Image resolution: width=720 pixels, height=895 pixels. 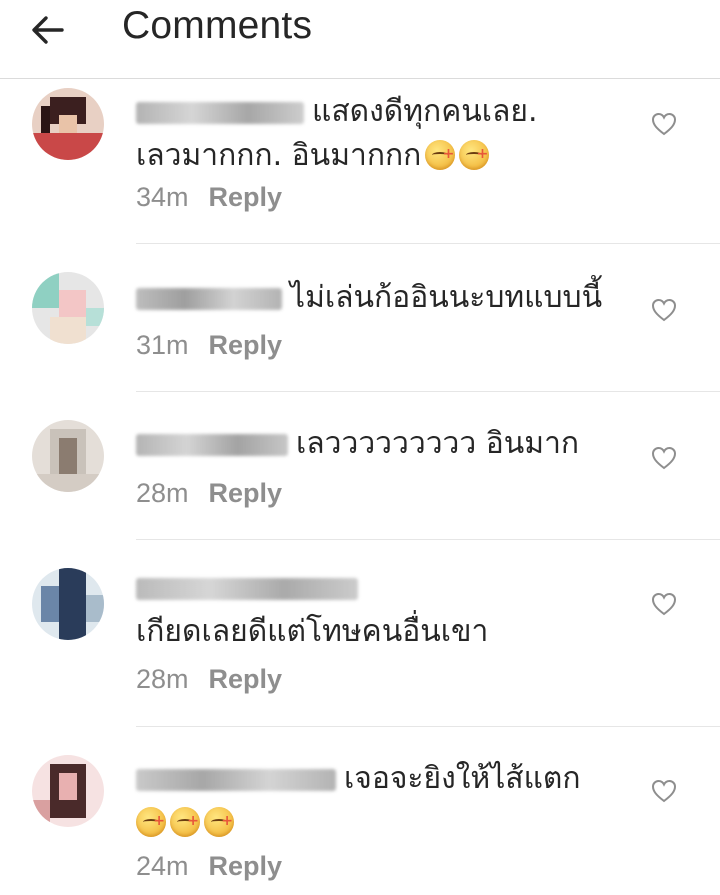 I want to click on comment-text: เกียดเลยดีแต่โทษคนอื่นเขา, so click(x=376, y=610).